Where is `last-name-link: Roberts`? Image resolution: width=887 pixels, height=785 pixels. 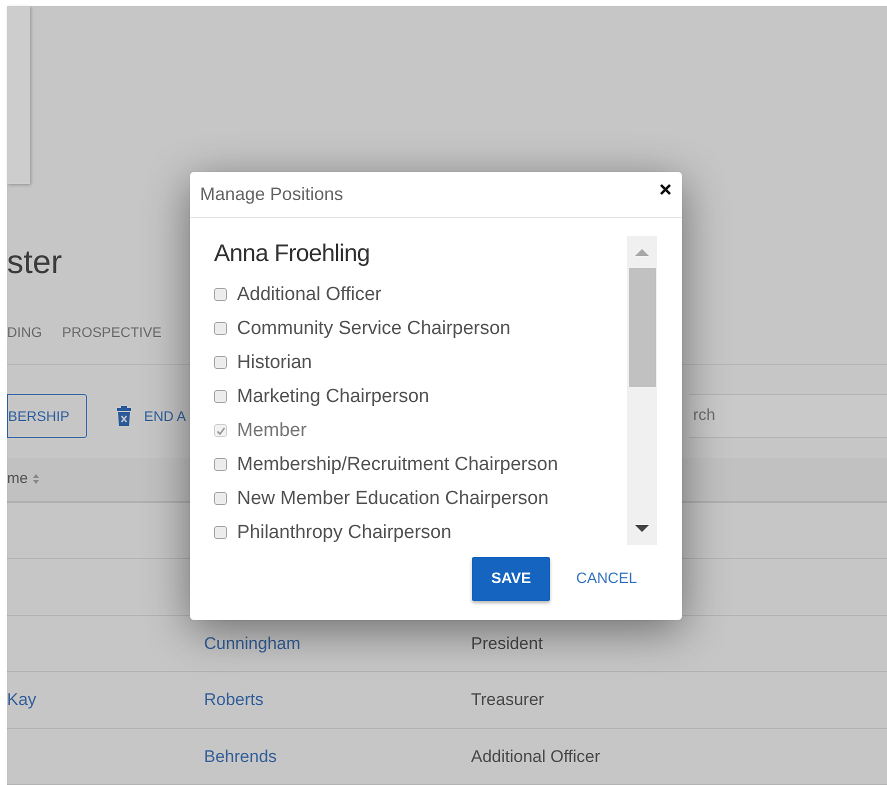
last-name-link: Roberts is located at coordinates (234, 699).